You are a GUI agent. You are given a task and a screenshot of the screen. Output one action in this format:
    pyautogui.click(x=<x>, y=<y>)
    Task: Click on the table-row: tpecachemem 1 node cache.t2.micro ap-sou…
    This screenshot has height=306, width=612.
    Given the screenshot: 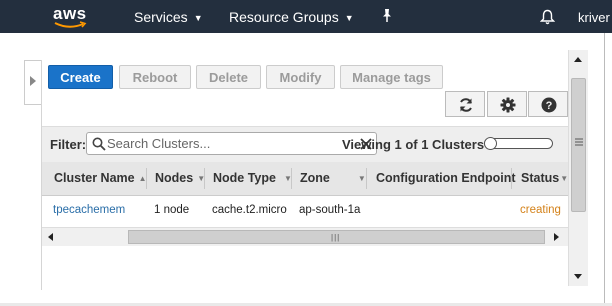 What is the action you would take?
    pyautogui.click(x=305, y=210)
    